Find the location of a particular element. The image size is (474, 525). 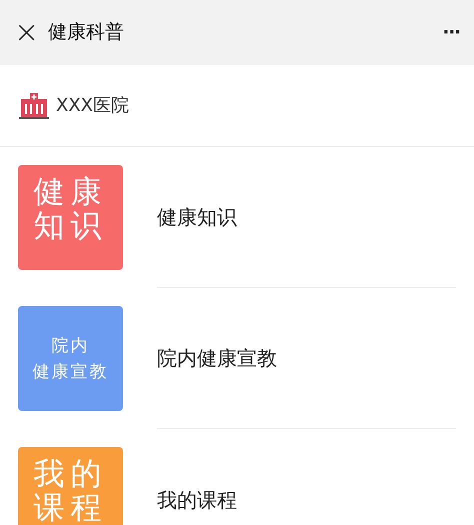

tile-text: 健康宣教 is located at coordinates (70, 372).